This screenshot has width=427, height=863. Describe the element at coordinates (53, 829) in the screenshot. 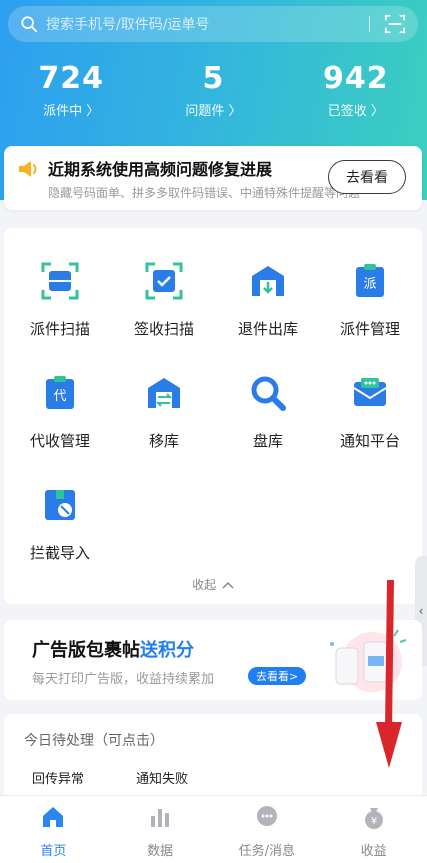

I see `tab-home: 首页` at that location.